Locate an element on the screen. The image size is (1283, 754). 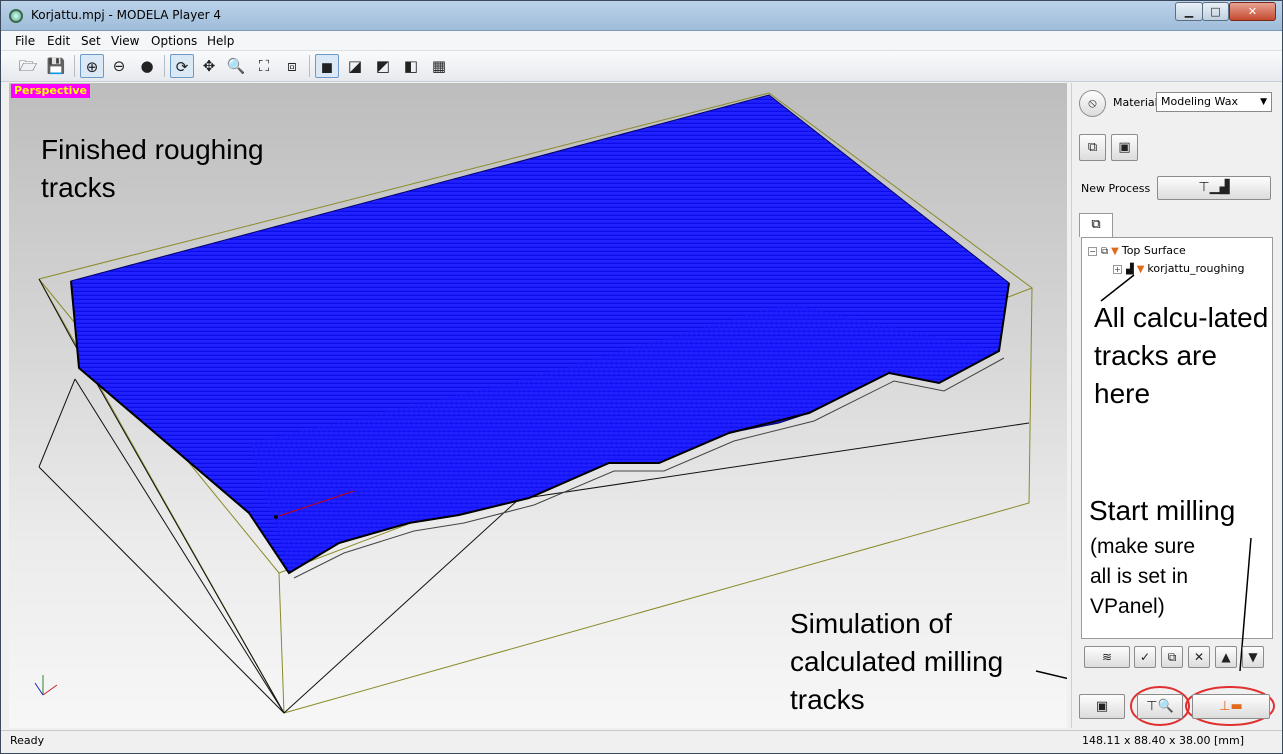
app-icon is located at coordinates (16, 16).